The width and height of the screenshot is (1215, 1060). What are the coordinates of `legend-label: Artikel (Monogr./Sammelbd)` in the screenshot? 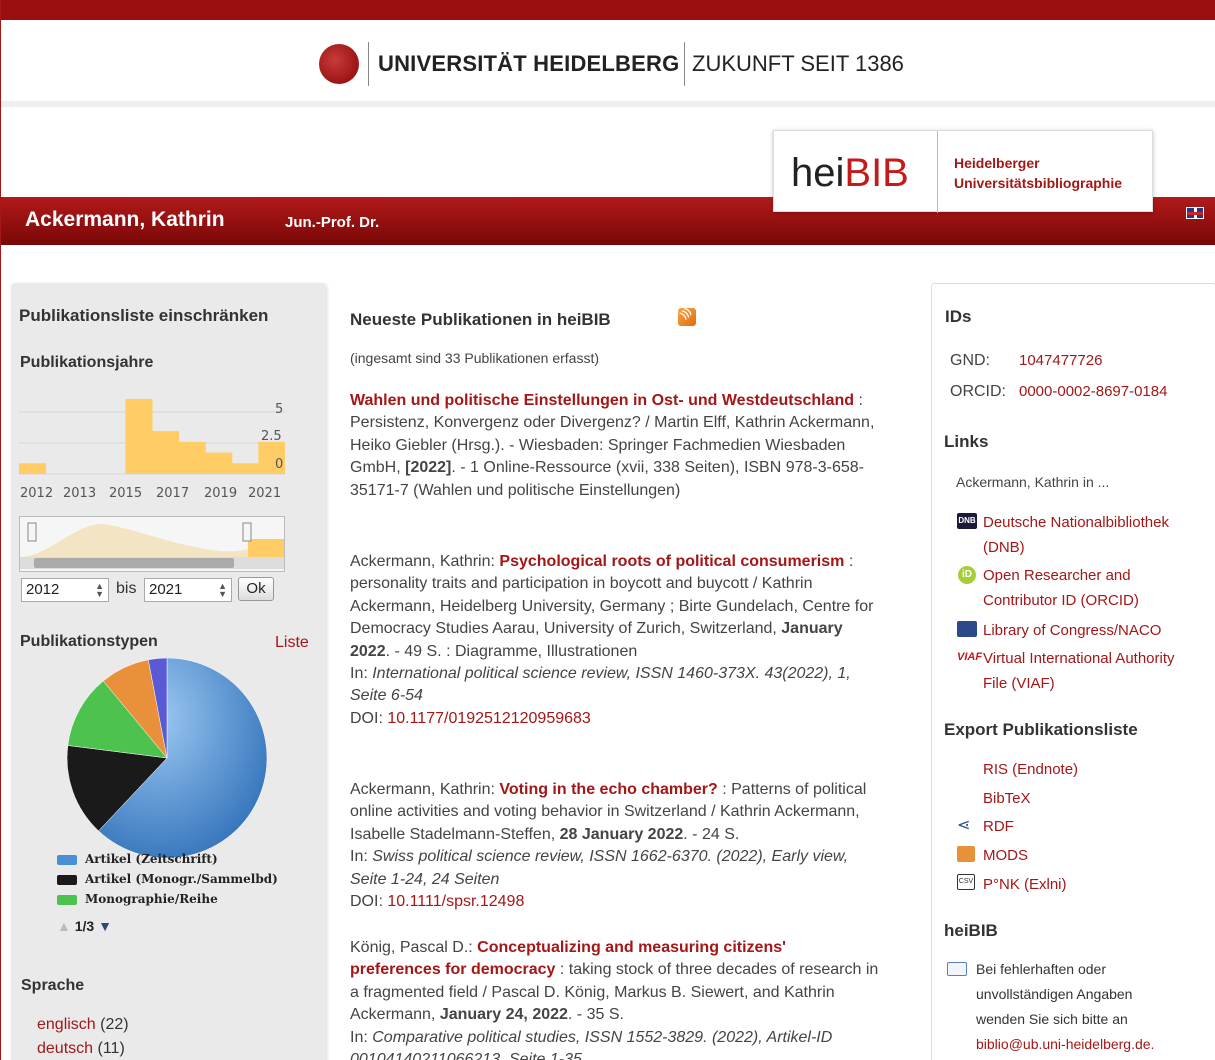 It's located at (181, 879).